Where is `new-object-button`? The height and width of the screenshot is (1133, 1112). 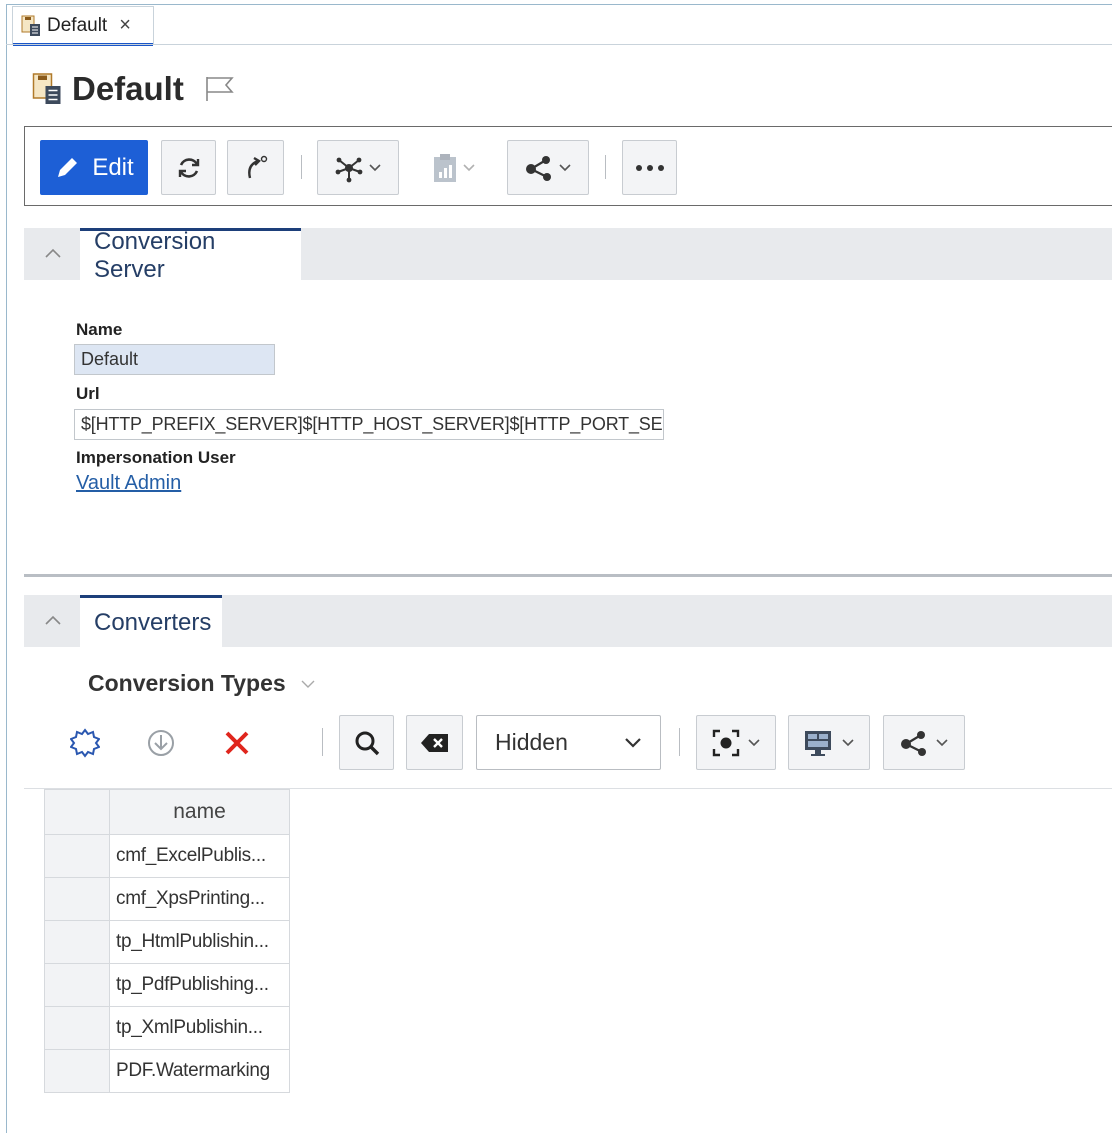
new-object-button is located at coordinates (85, 742).